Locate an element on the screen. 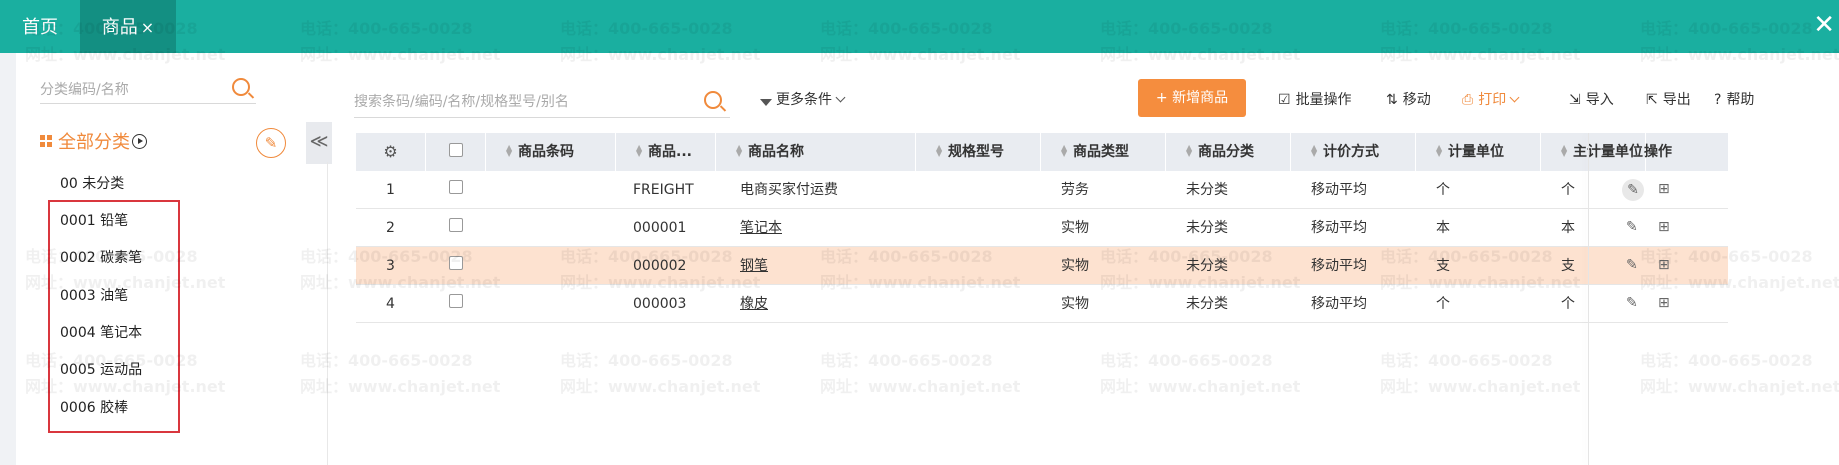 This screenshot has width=1839, height=465. print-button: ⎙ 打印 is located at coordinates (1491, 99).